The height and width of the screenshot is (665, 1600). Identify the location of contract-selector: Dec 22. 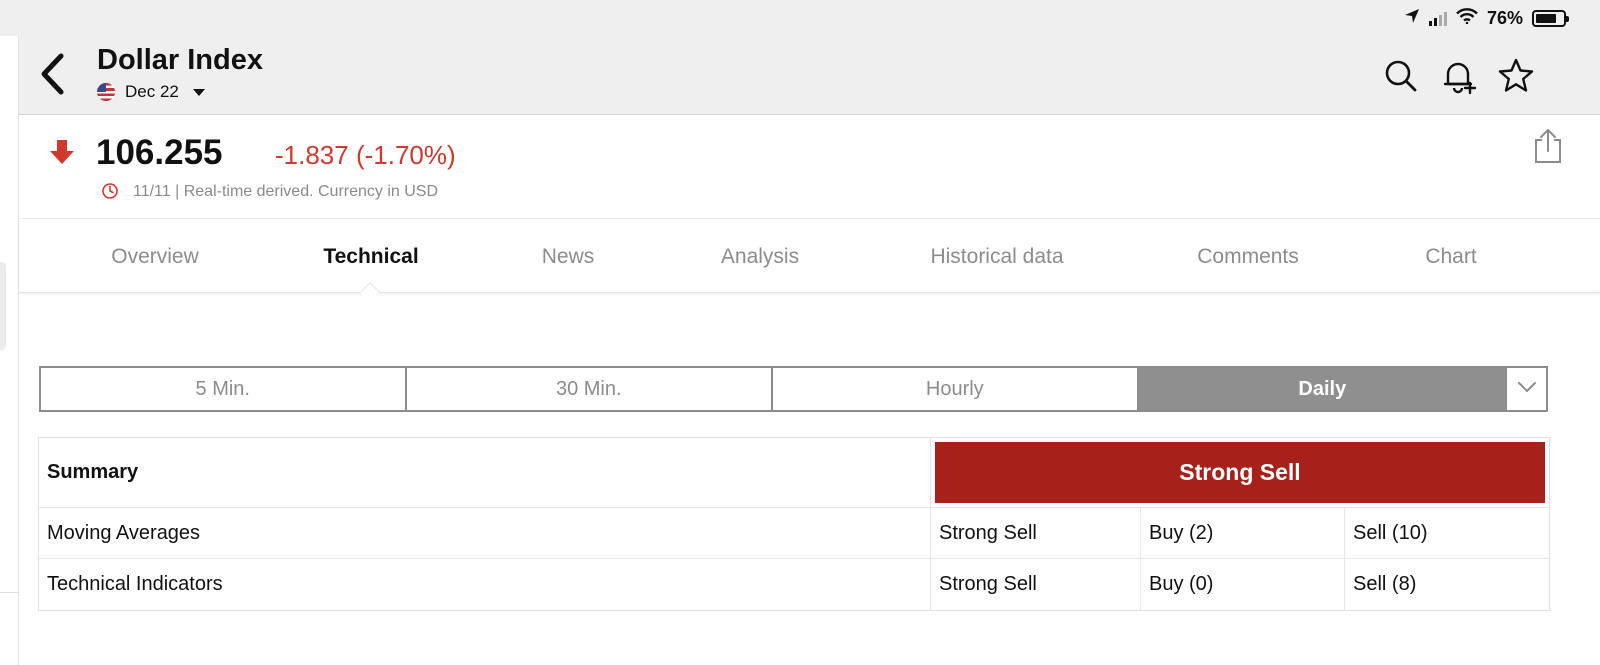
(151, 92).